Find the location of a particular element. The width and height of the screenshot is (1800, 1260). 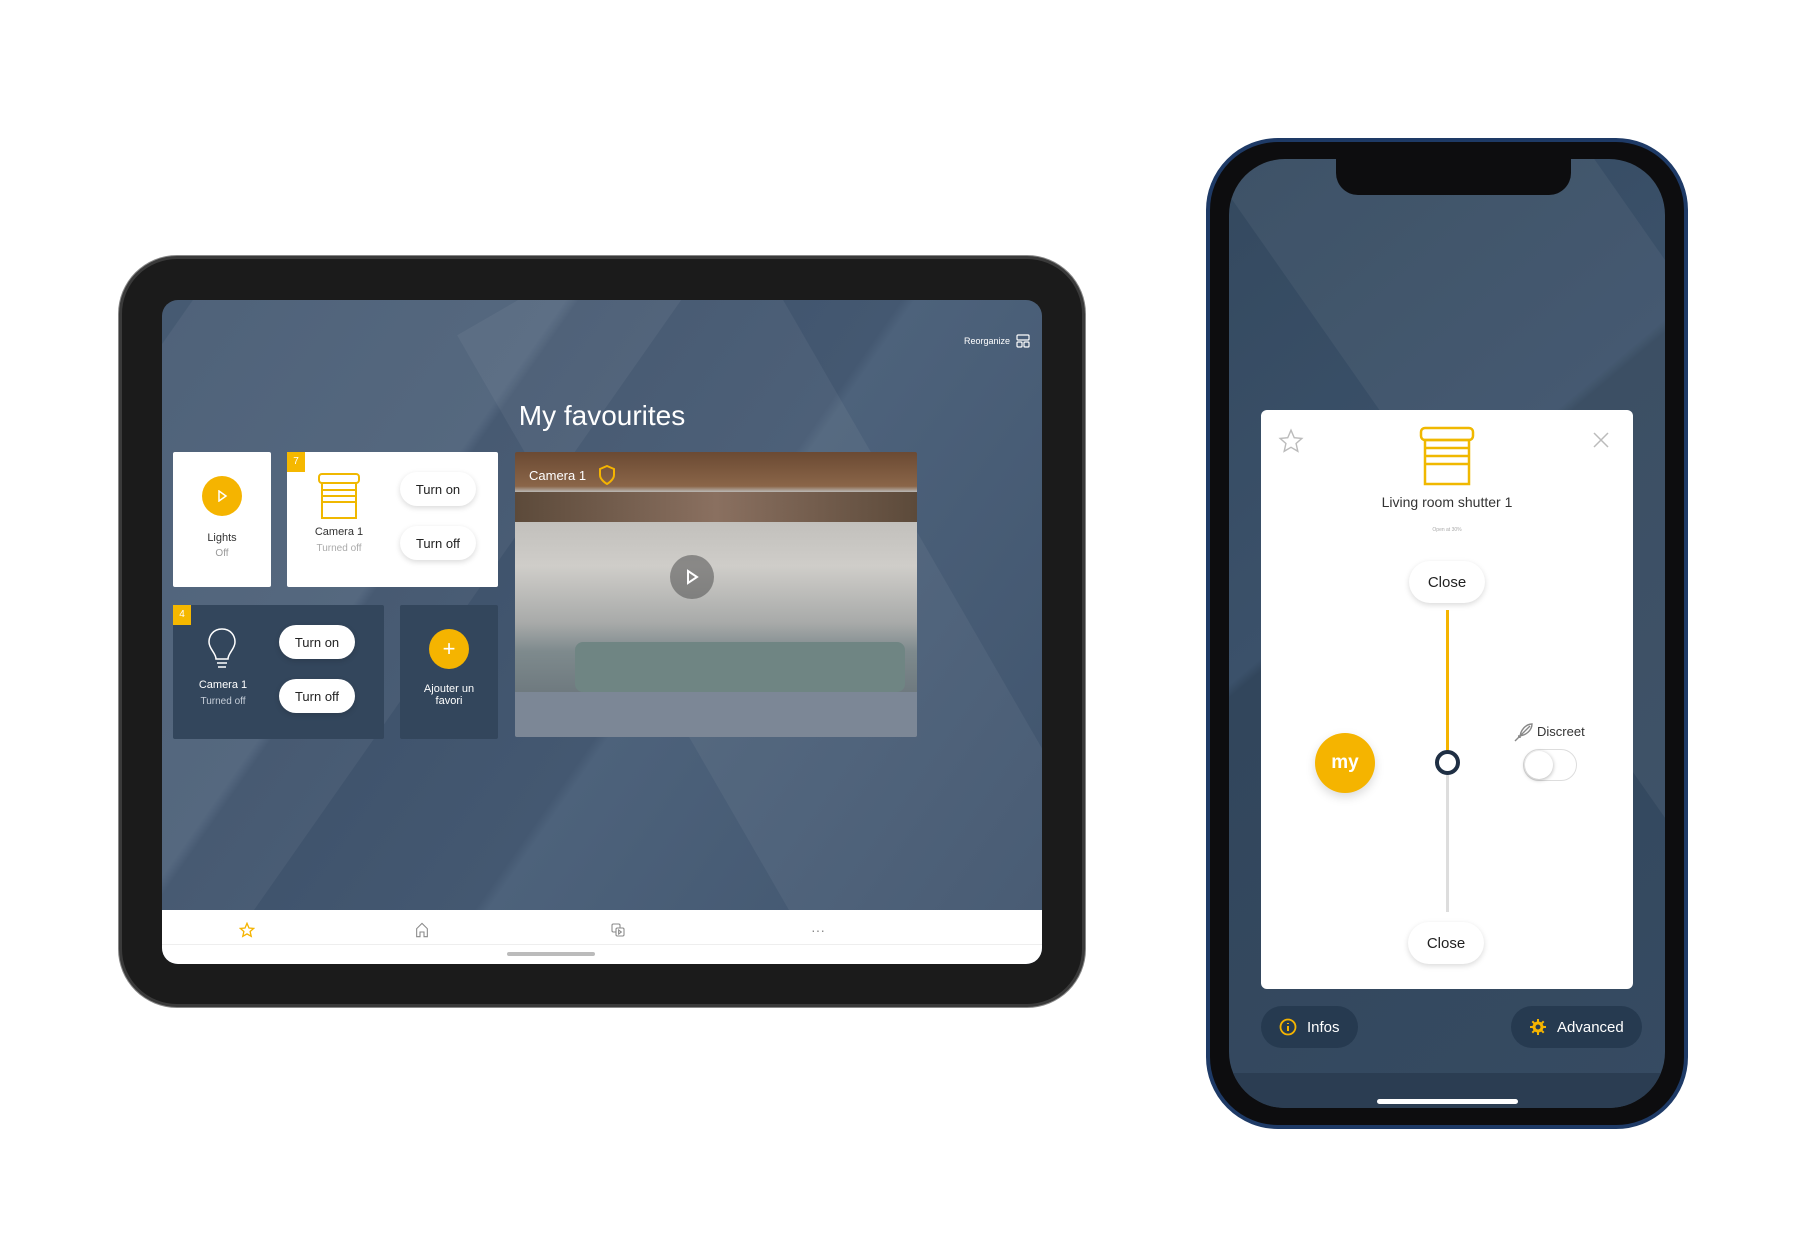

my-position-button: my is located at coordinates (1345, 763).